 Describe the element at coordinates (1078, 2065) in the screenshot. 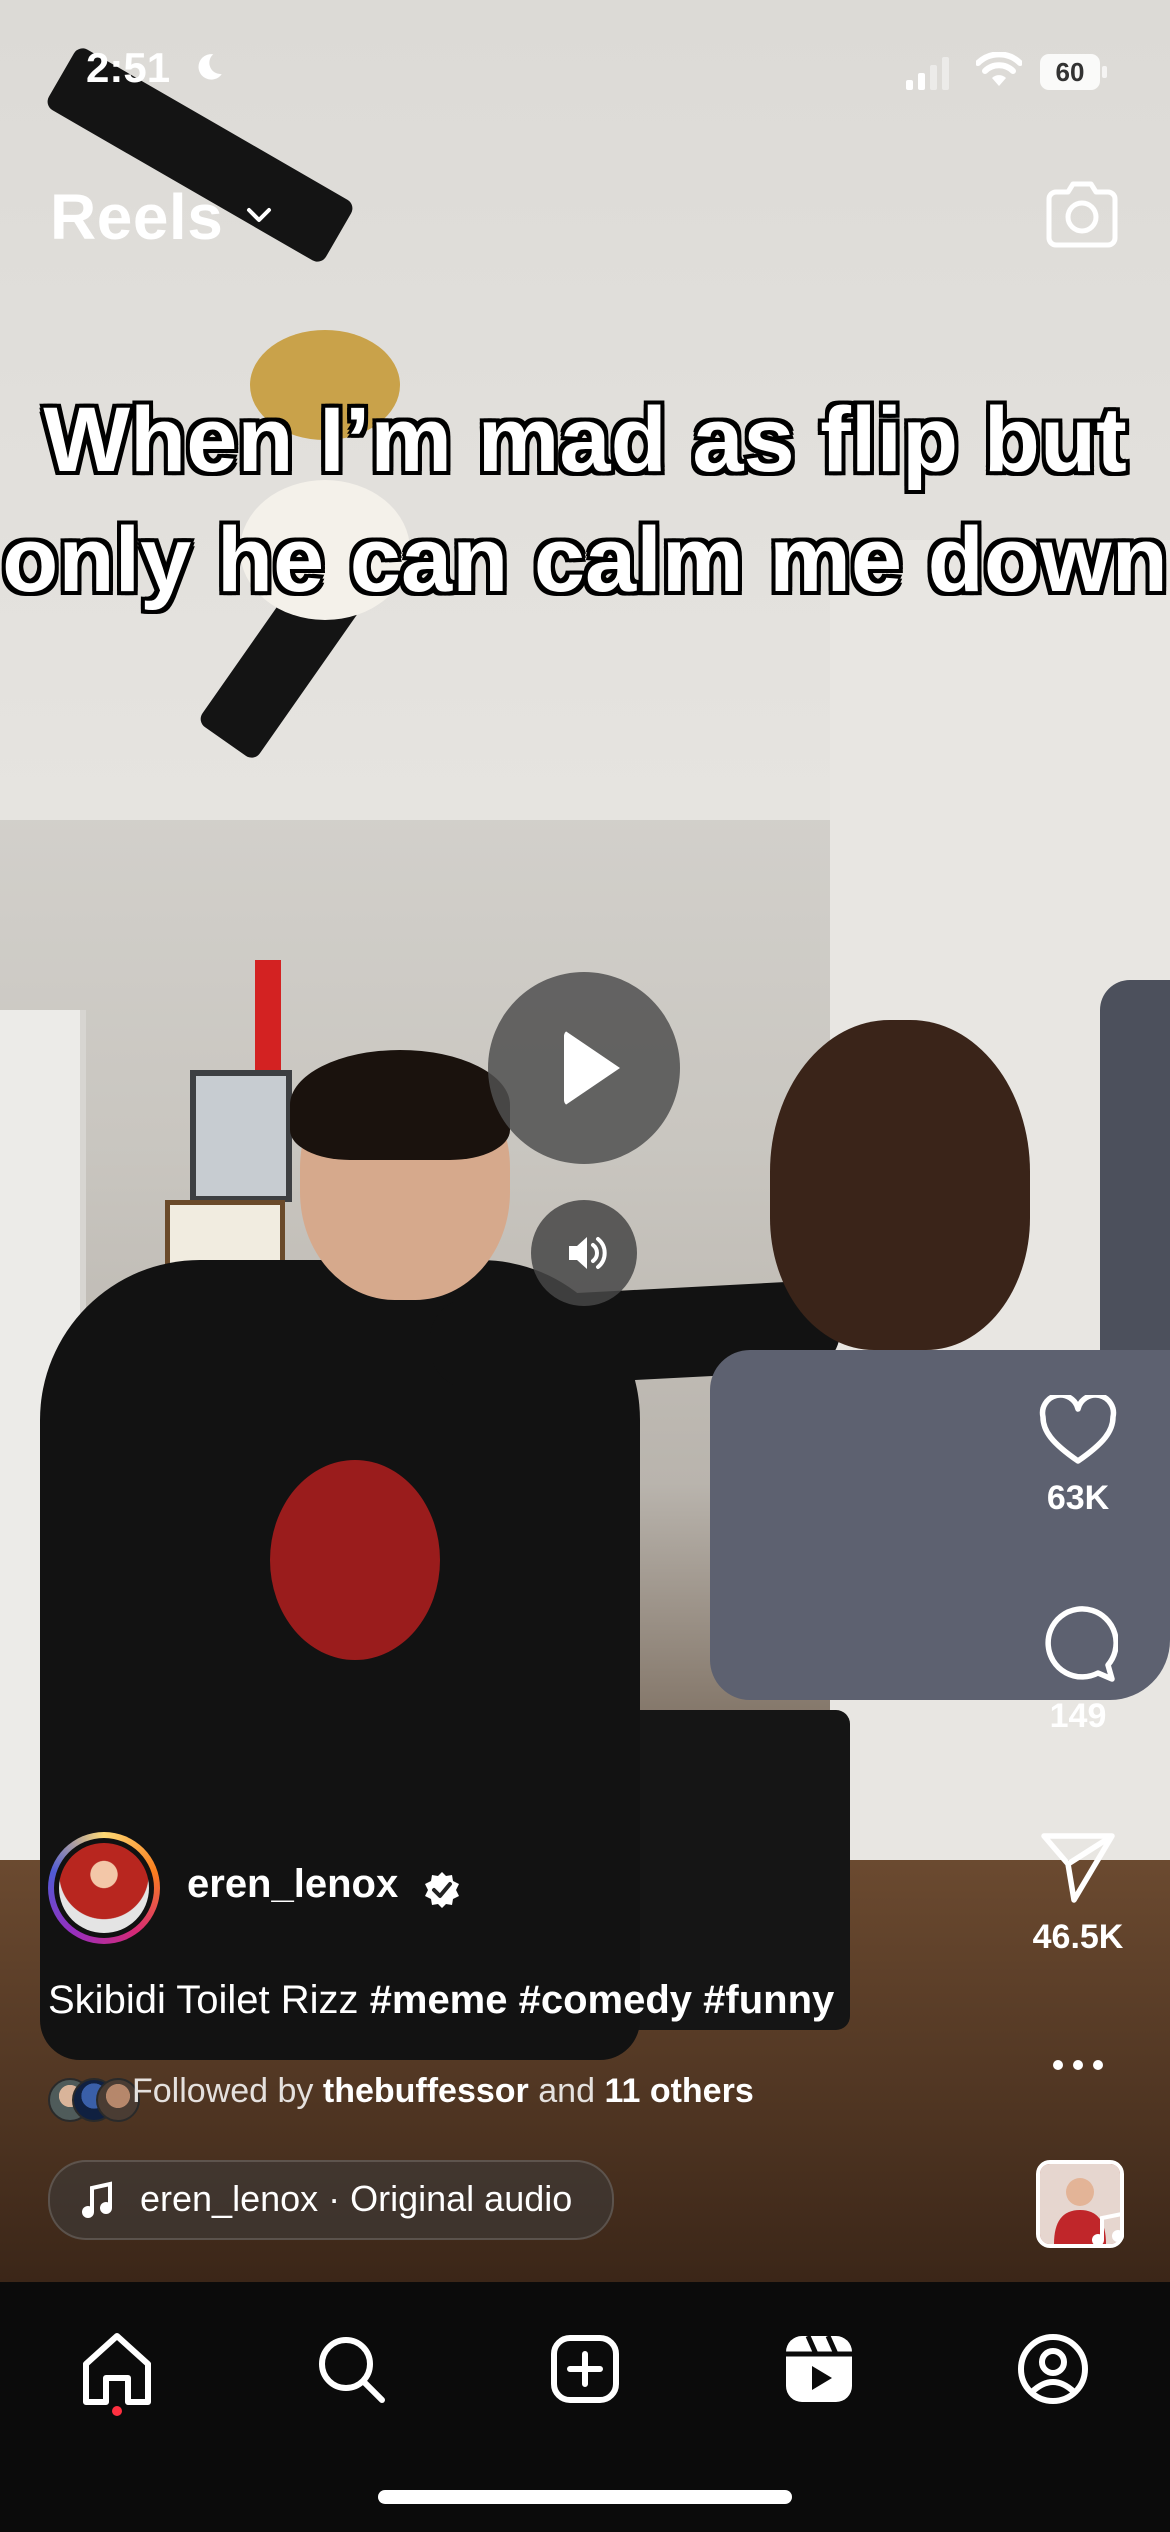

I see `more-icon` at that location.